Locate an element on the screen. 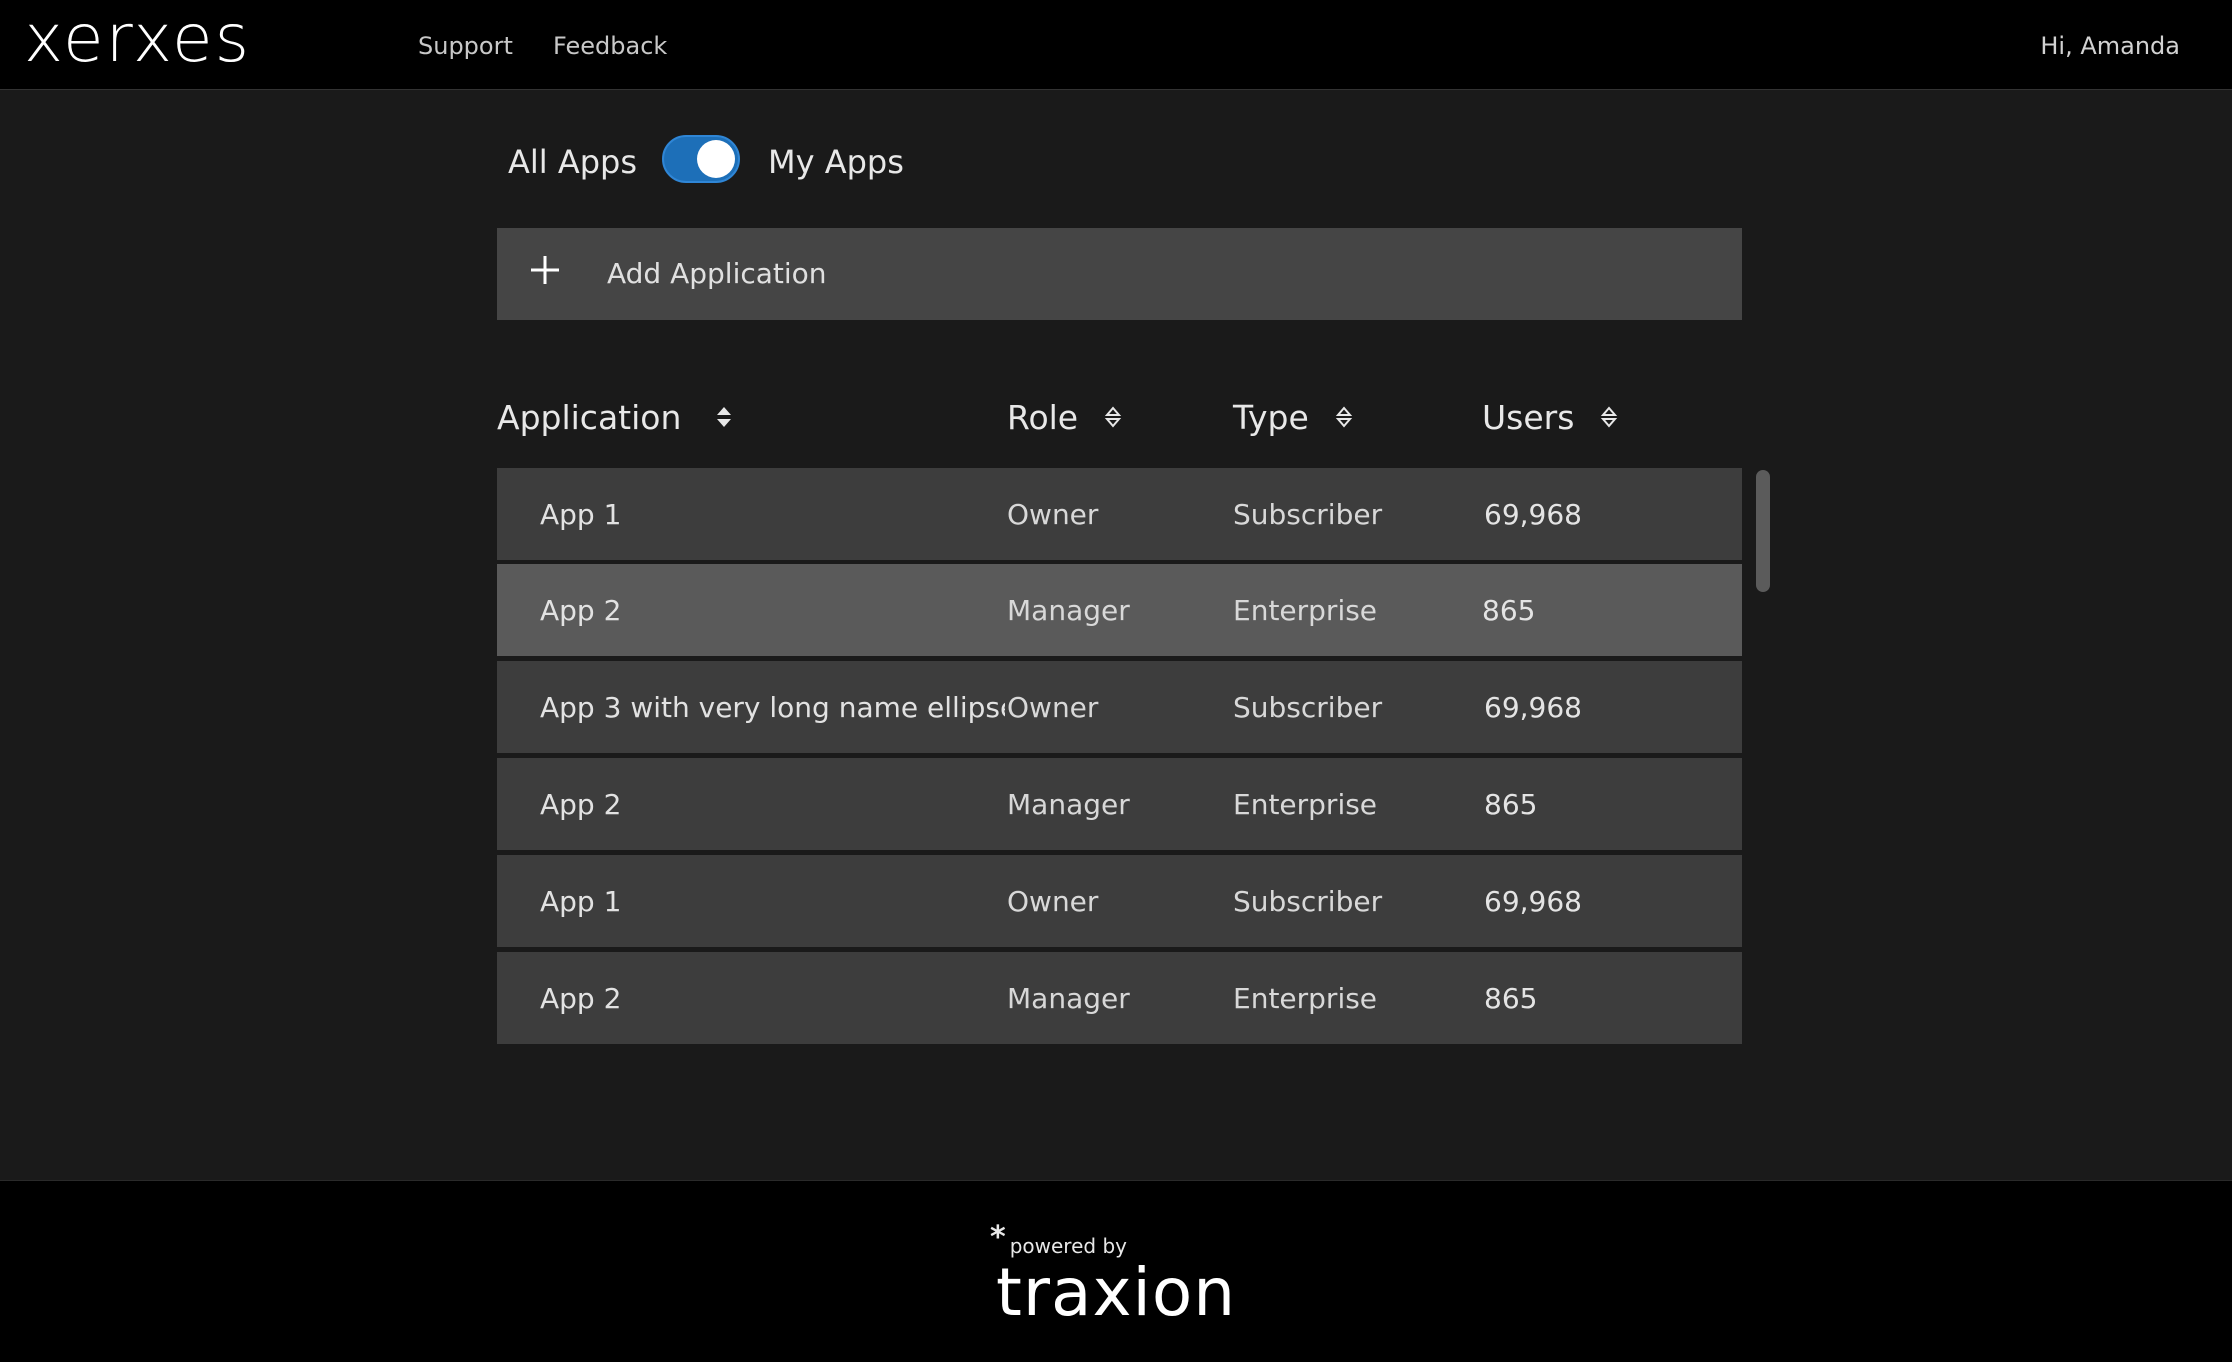  add-application-button: Add Application is located at coordinates (1119, 274).